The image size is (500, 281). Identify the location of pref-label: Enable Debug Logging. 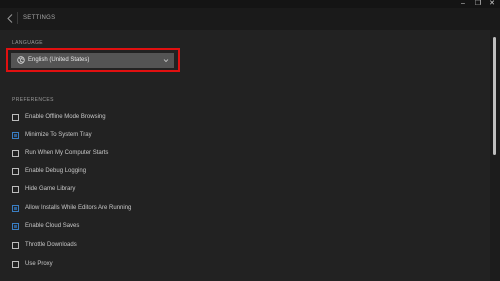
(56, 171).